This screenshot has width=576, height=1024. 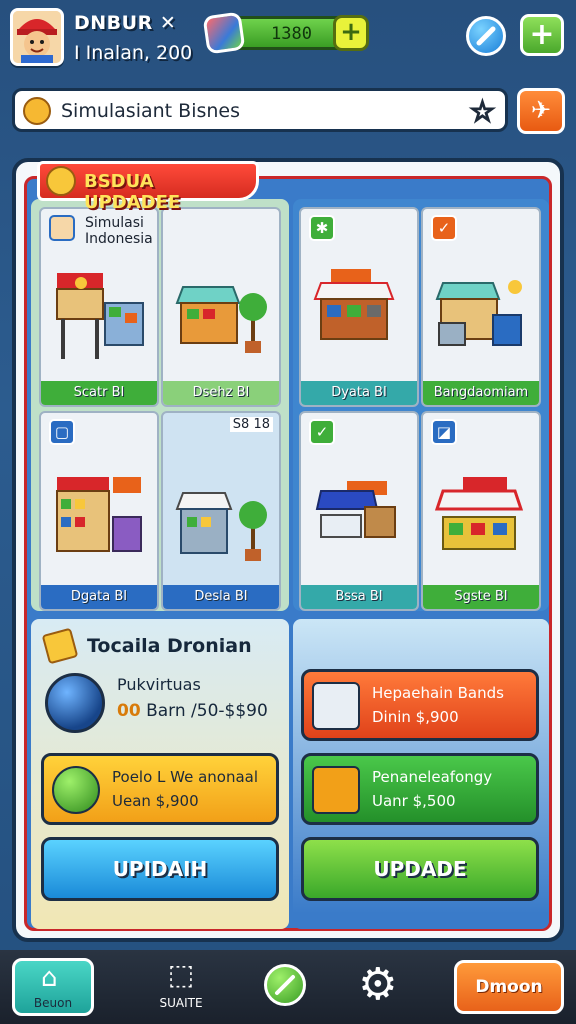 What do you see at coordinates (62, 228) in the screenshot?
I see `avatar-badge-icon` at bounding box center [62, 228].